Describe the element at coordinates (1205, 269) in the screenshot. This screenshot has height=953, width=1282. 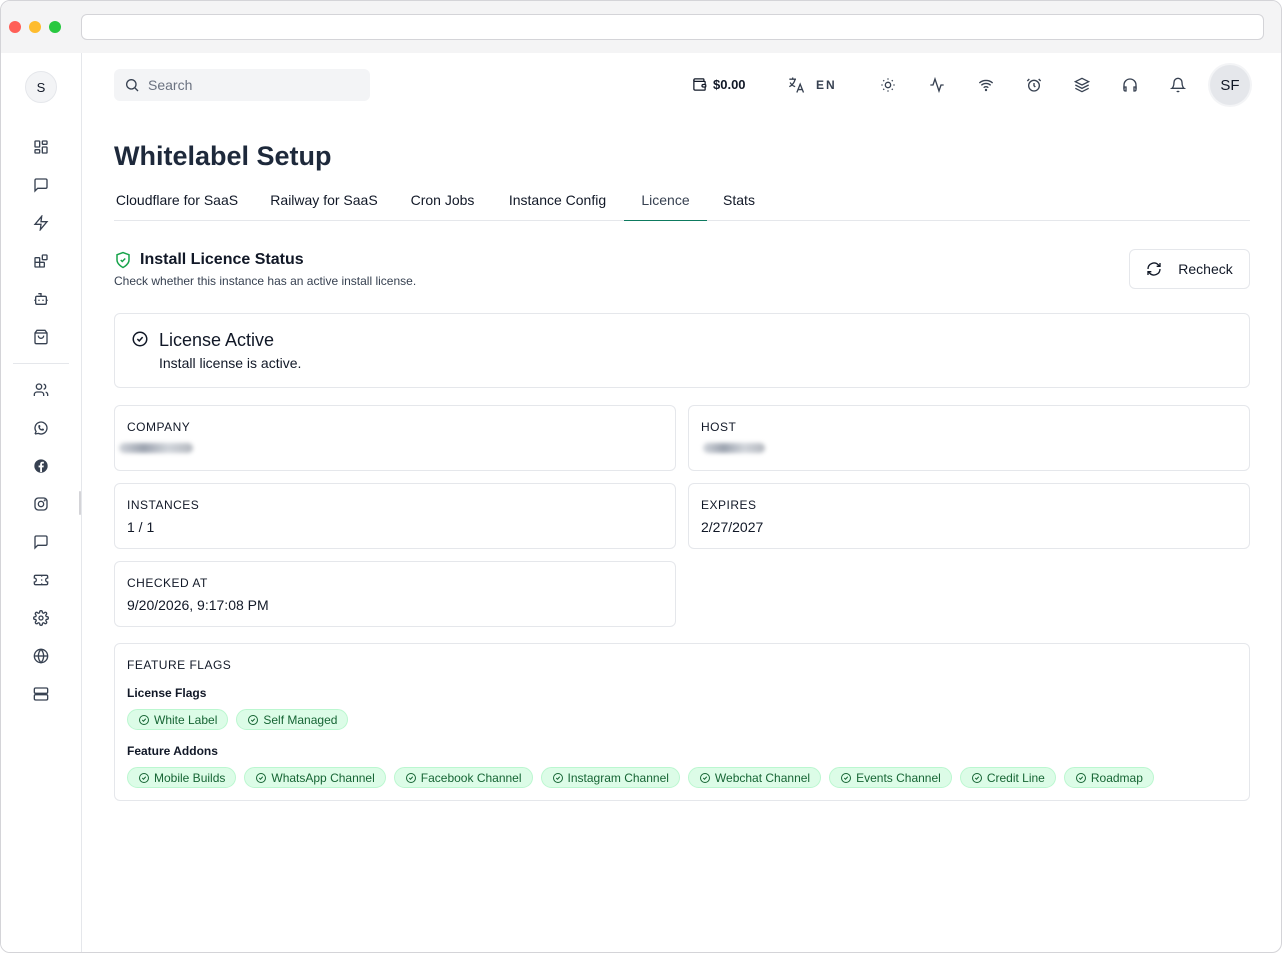
I see `recheck-label: Recheck` at that location.